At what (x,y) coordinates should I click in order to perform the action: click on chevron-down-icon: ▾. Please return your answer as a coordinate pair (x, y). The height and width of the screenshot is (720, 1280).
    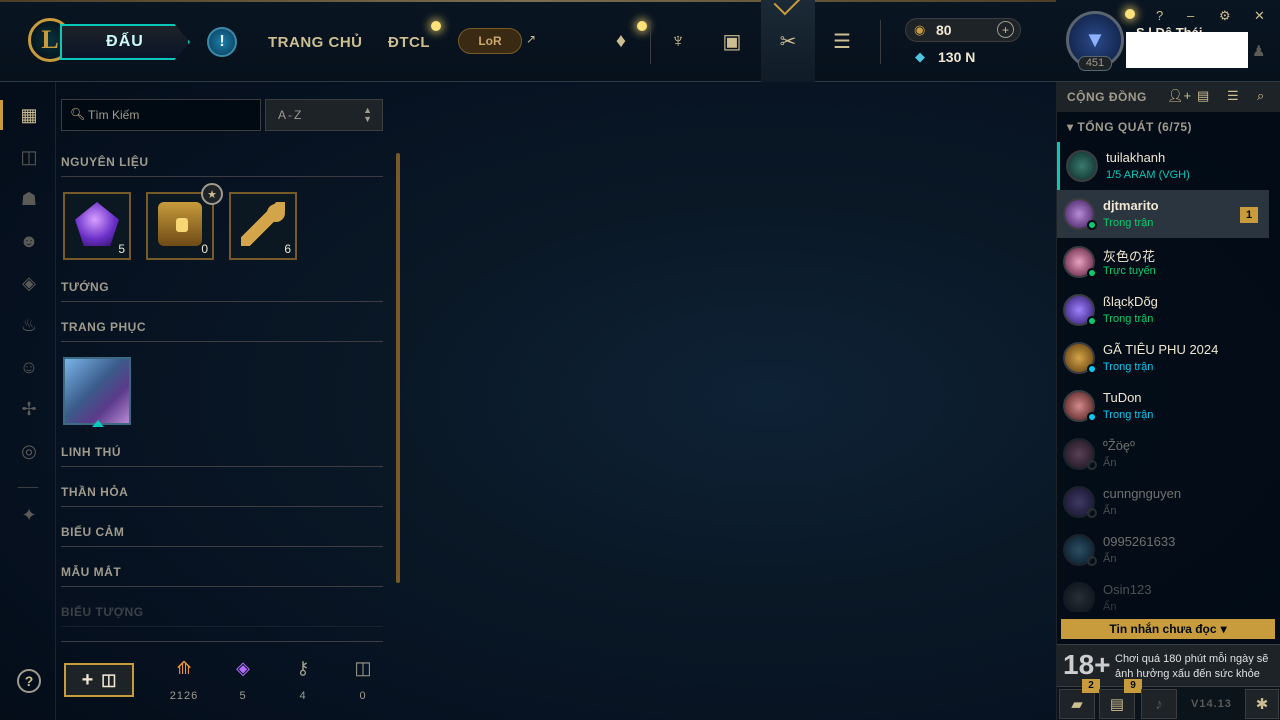
    Looking at the image, I should click on (1072, 127).